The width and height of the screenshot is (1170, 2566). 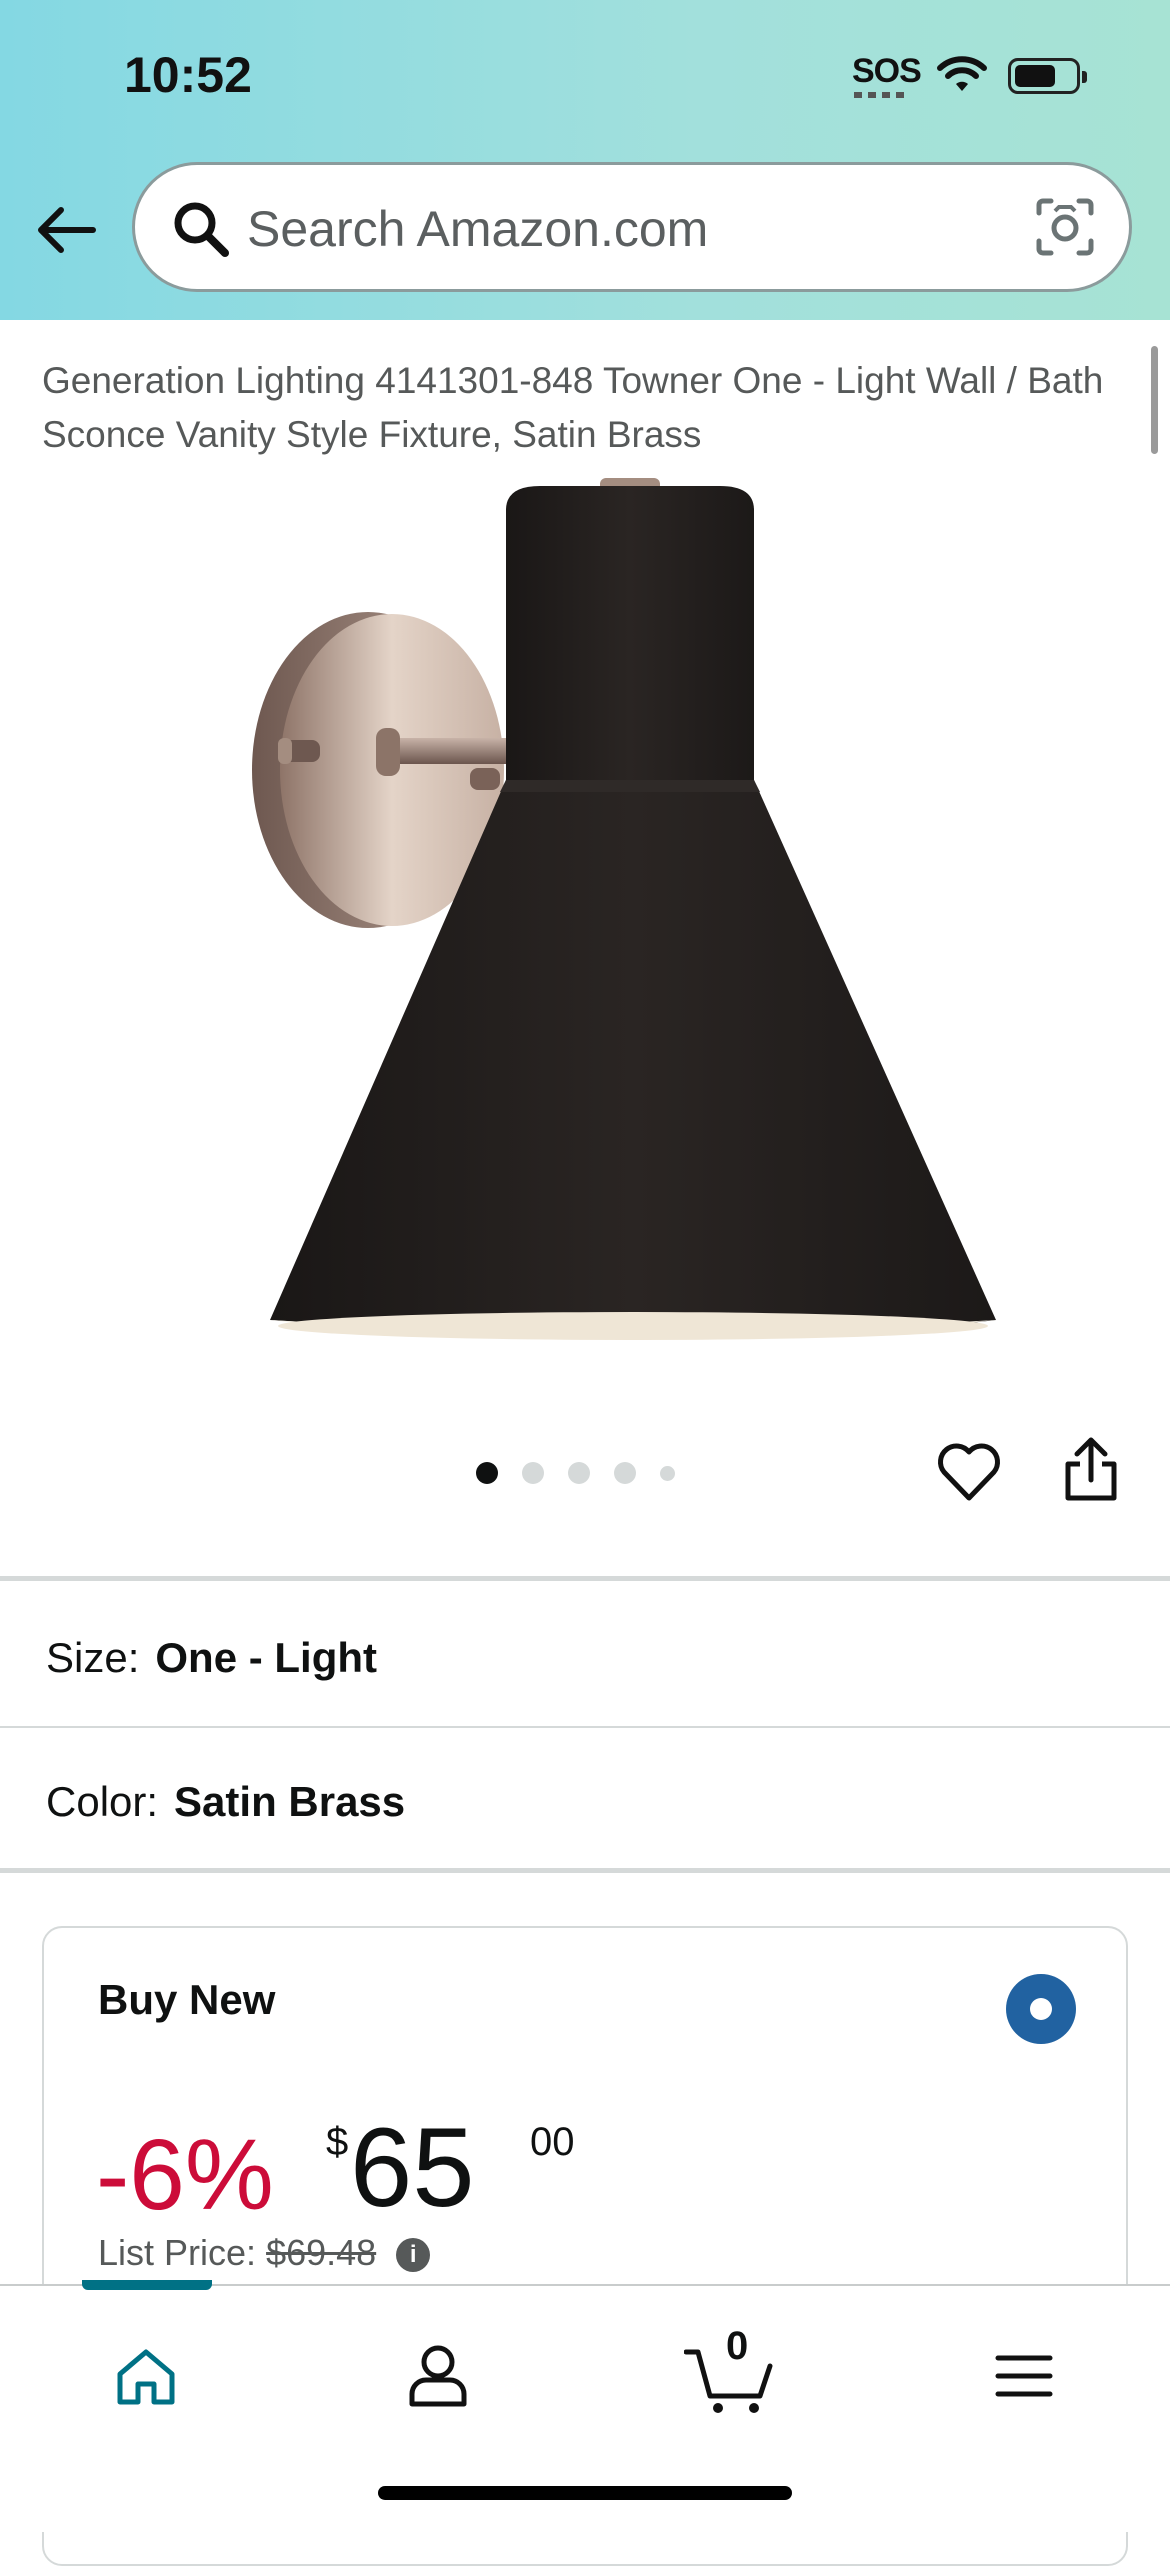 What do you see at coordinates (585, 160) in the screenshot?
I see `app-header: 10:52 SOS` at bounding box center [585, 160].